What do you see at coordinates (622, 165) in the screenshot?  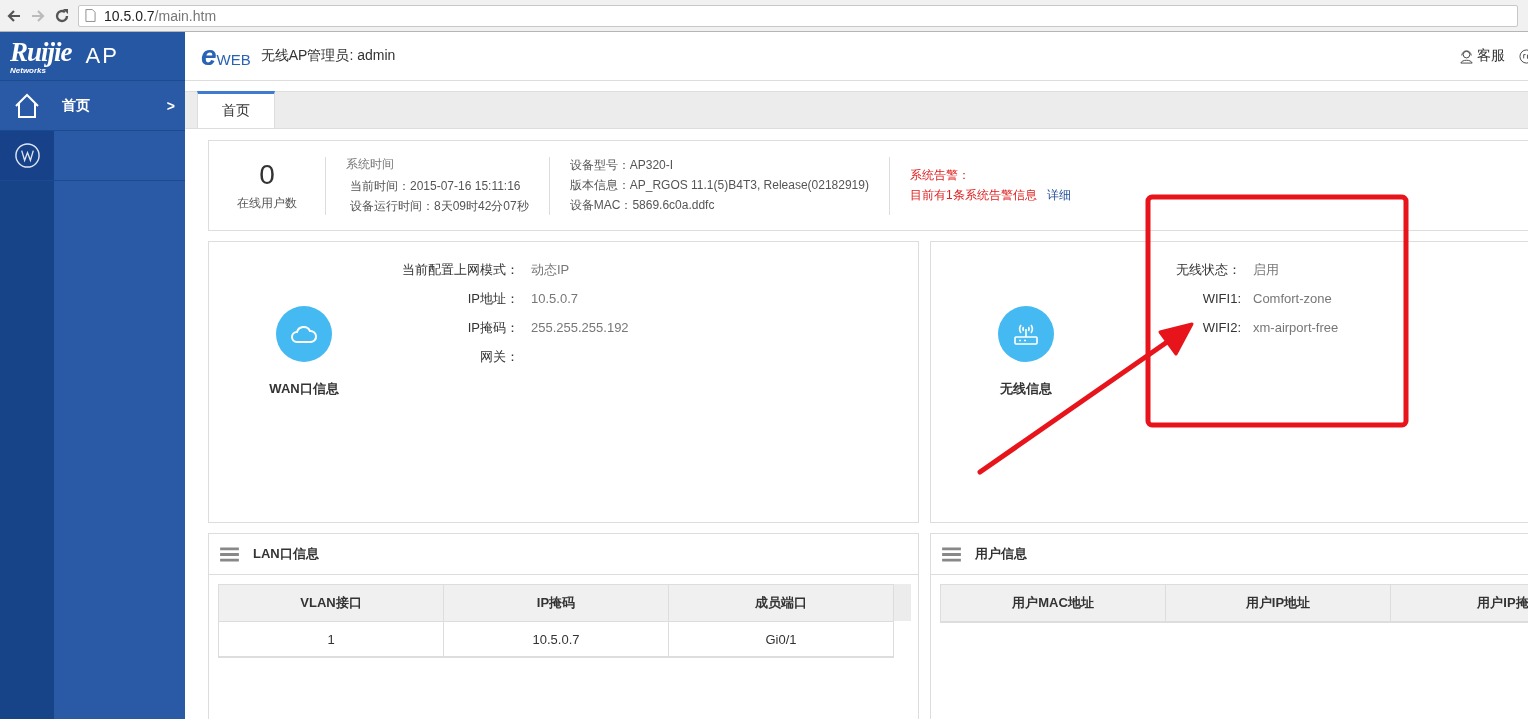 I see `device-info-row-text: 设备型号：AP320-I` at bounding box center [622, 165].